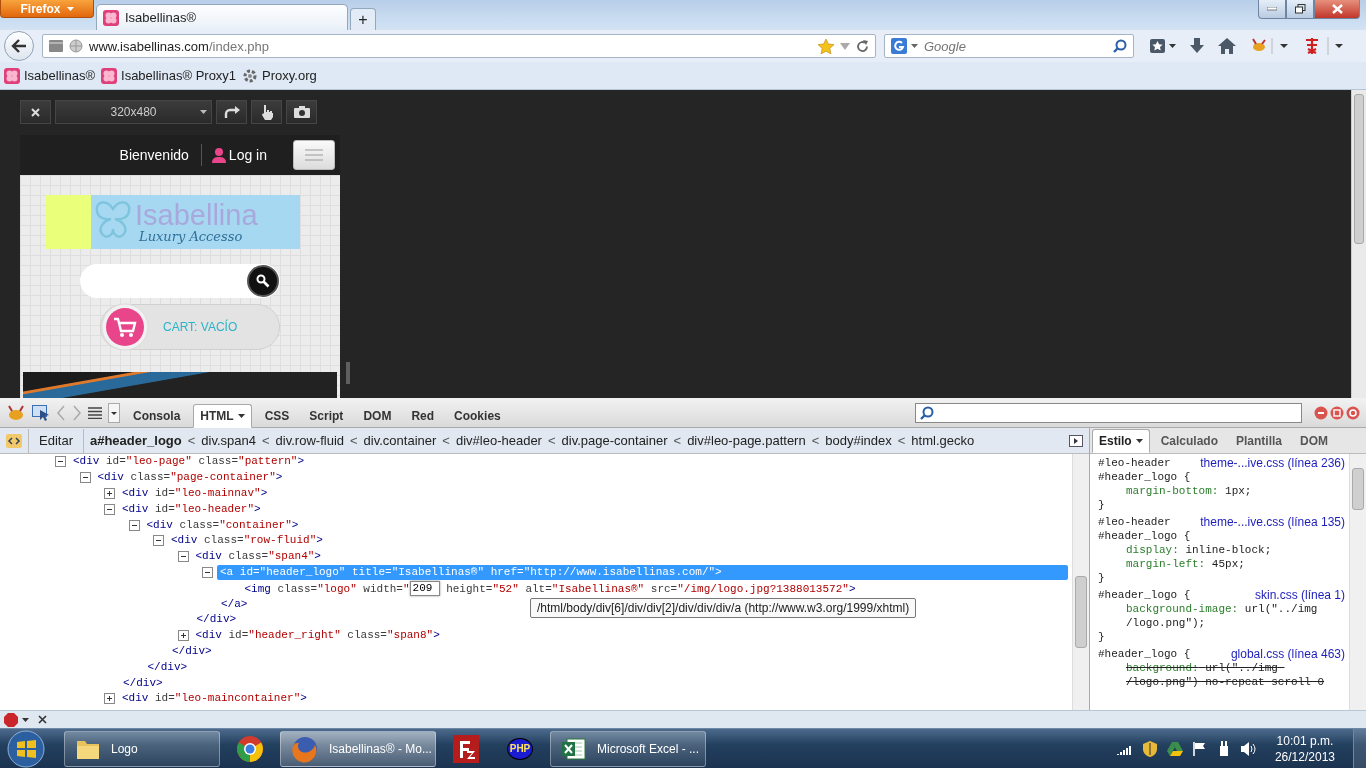  I want to click on panel-tab: Consola, so click(157, 415).